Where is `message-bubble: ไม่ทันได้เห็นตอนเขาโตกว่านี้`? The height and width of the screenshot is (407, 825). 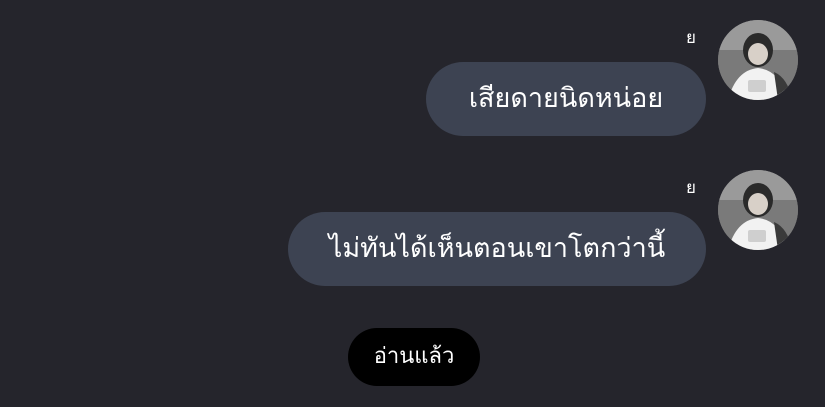
message-bubble: ไม่ทันได้เห็นตอนเขาโตกว่านี้ is located at coordinates (497, 249).